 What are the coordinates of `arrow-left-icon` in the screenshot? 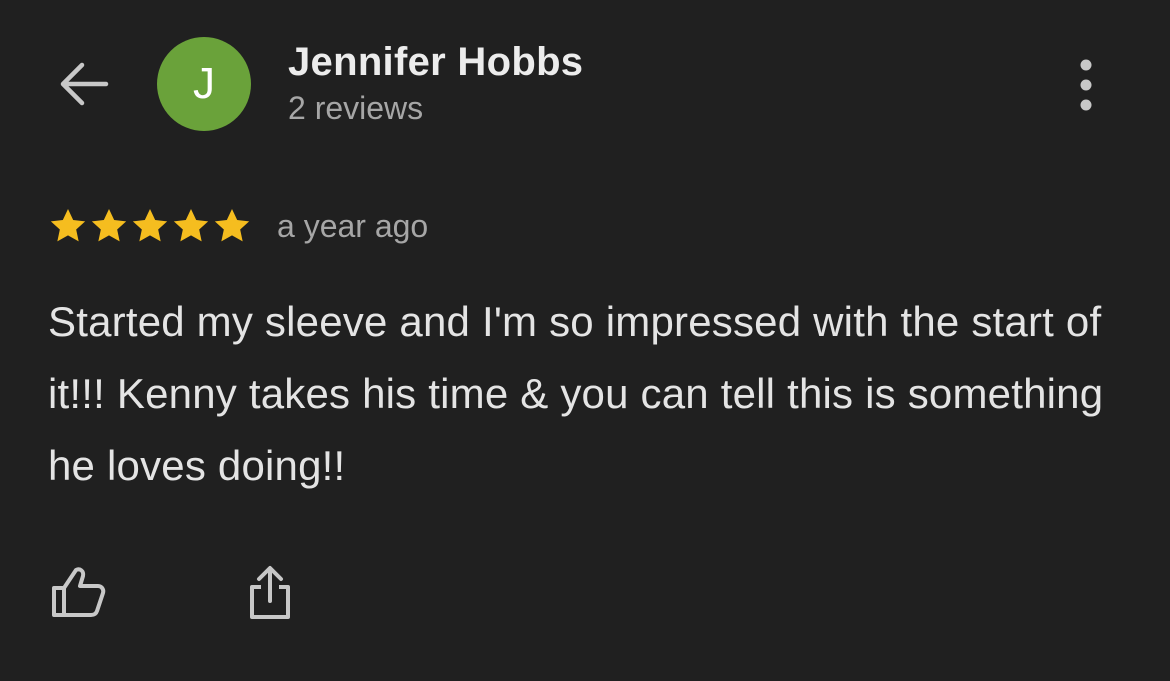 It's located at (83, 84).